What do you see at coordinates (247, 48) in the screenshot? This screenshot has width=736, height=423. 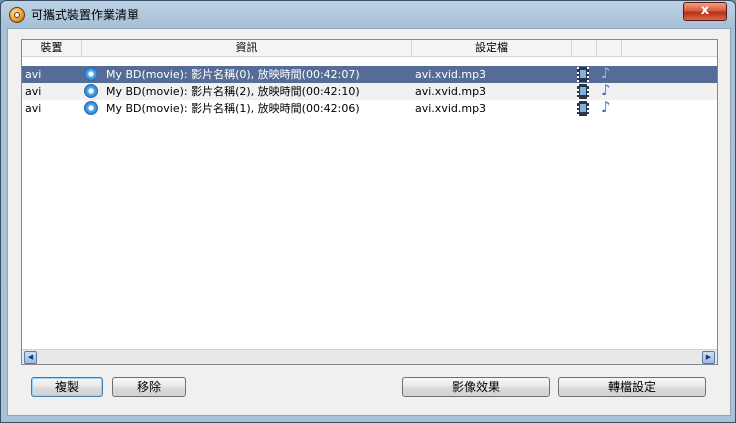 I see `column-header-info: 資訊` at bounding box center [247, 48].